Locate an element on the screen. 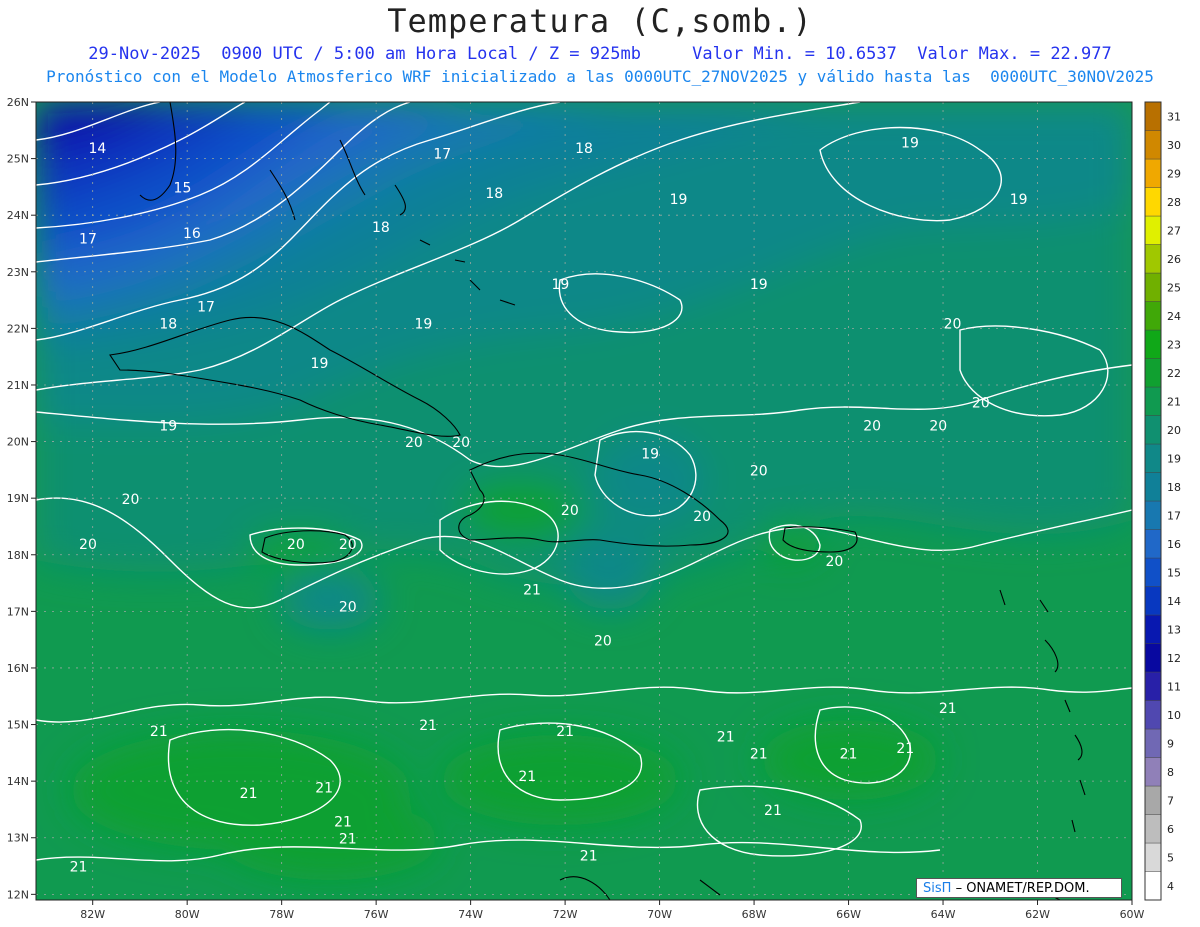 This screenshot has height=927, width=1200. y-tick-label: 25N is located at coordinates (18, 159).